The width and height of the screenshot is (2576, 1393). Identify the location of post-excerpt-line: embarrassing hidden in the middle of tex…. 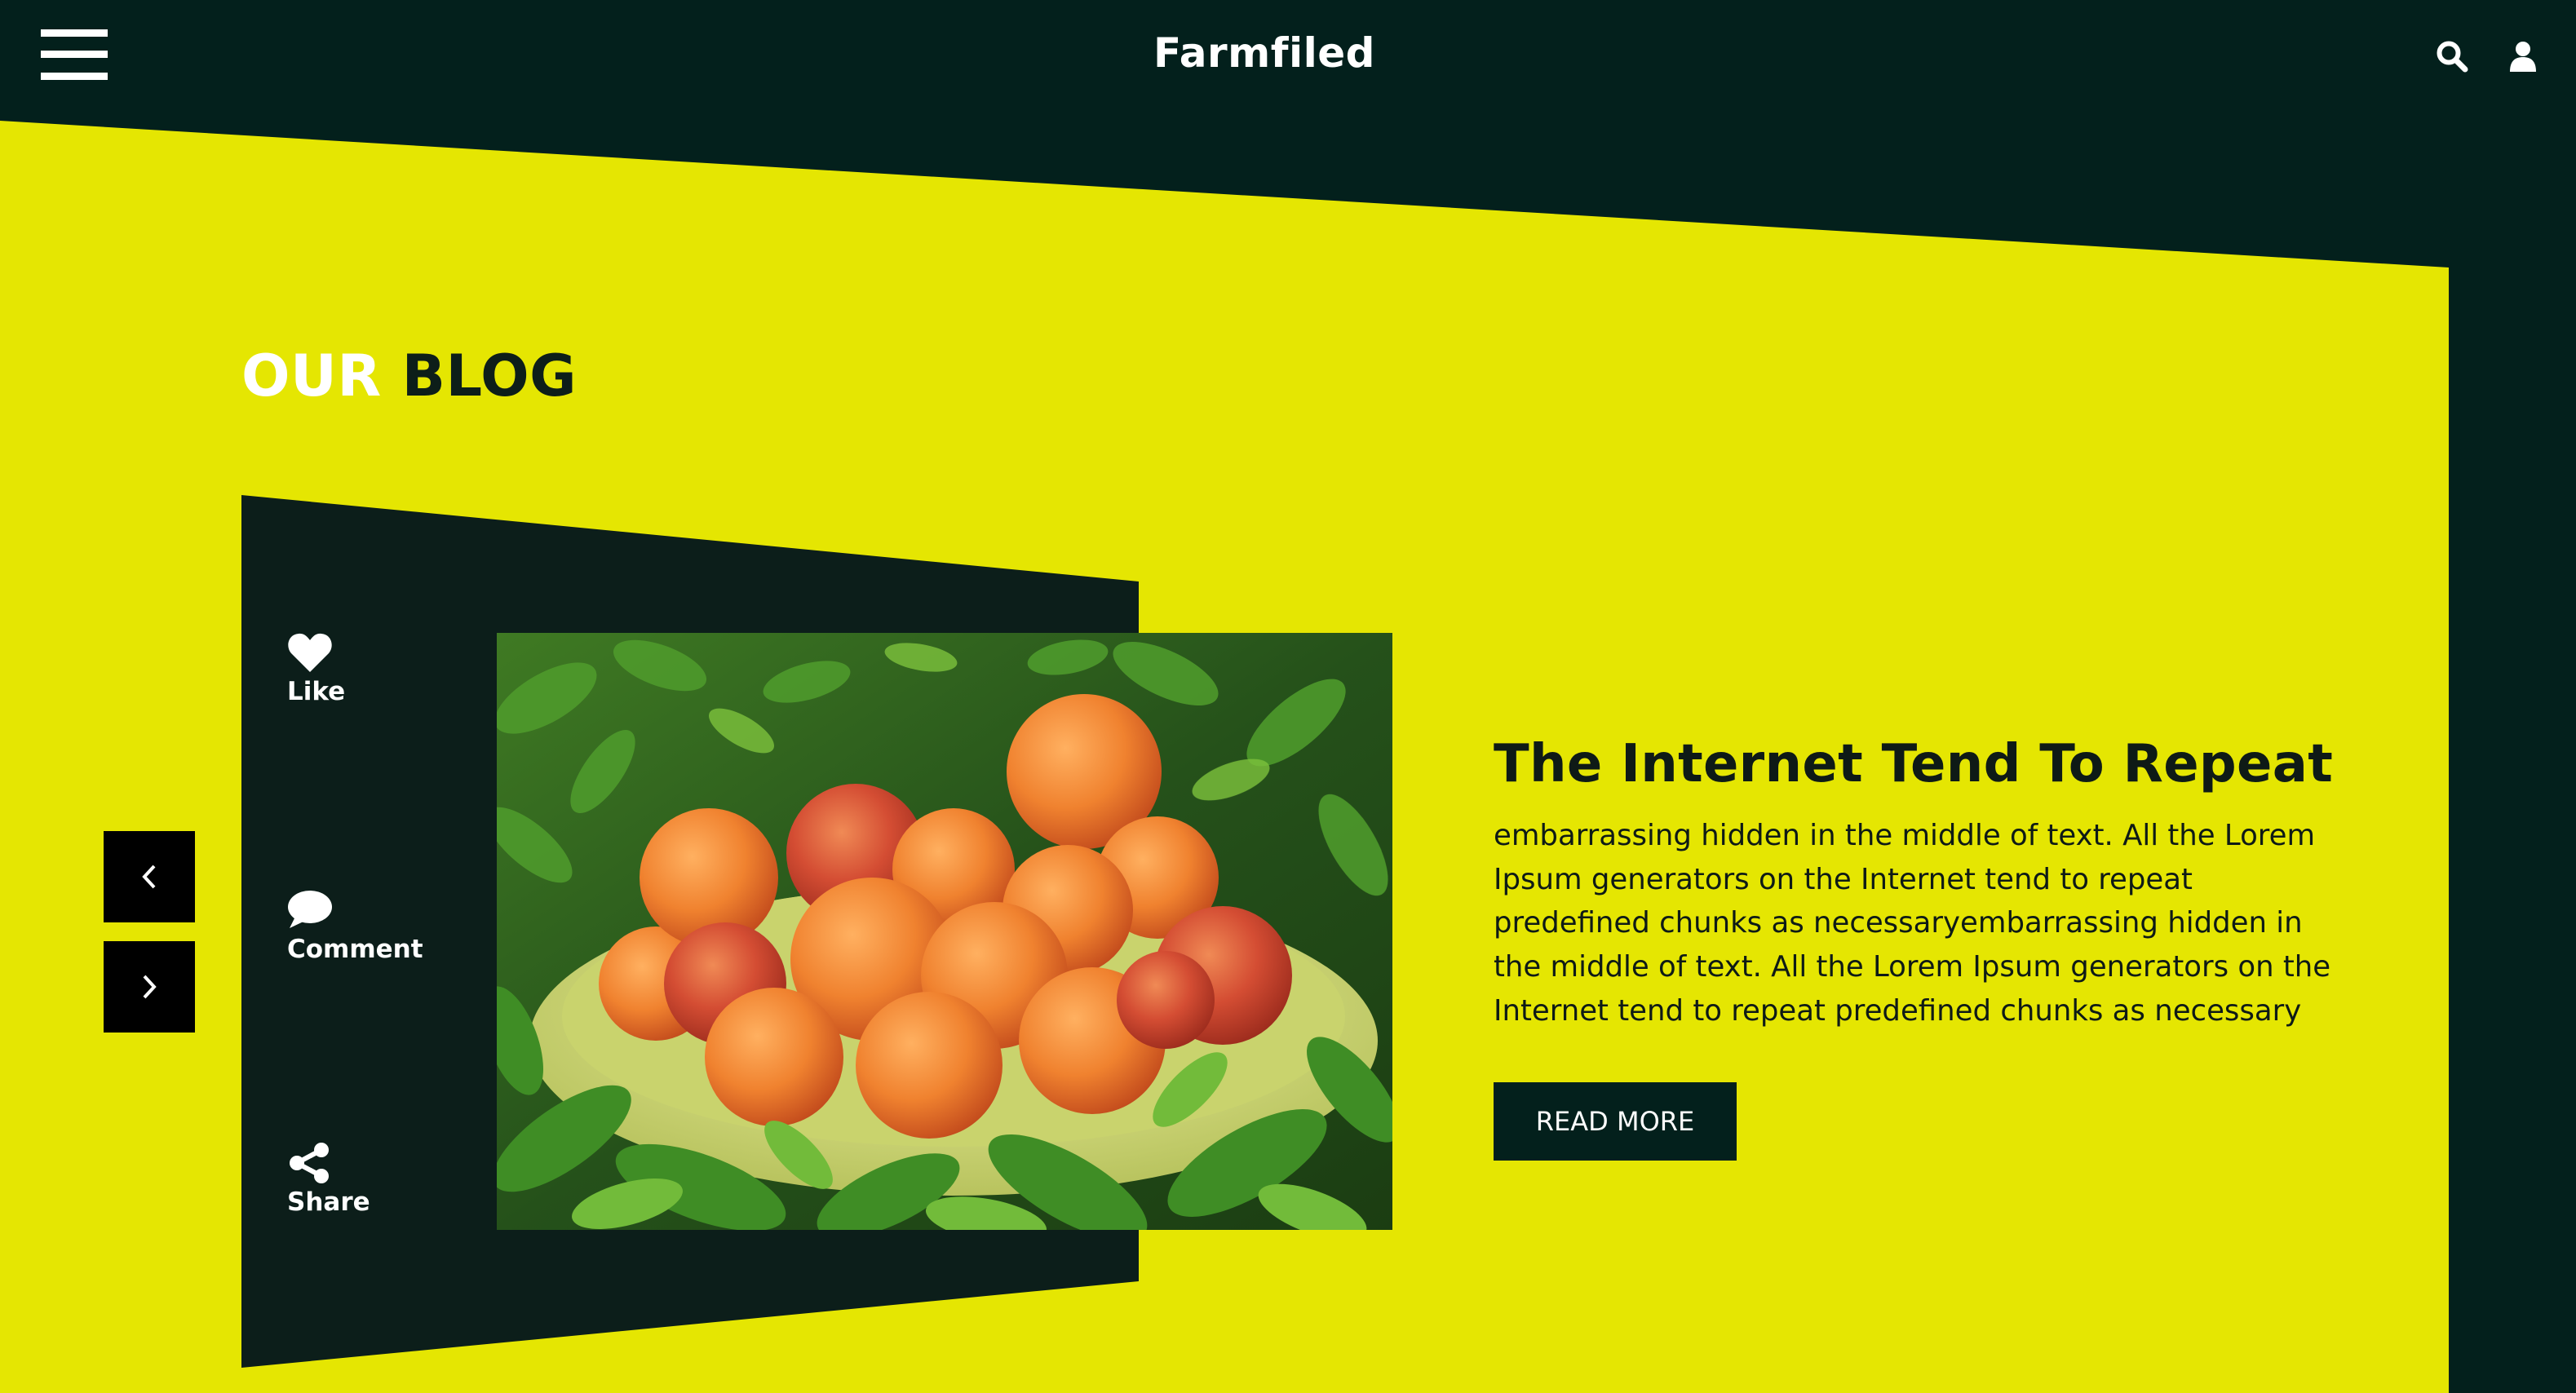
(1905, 835).